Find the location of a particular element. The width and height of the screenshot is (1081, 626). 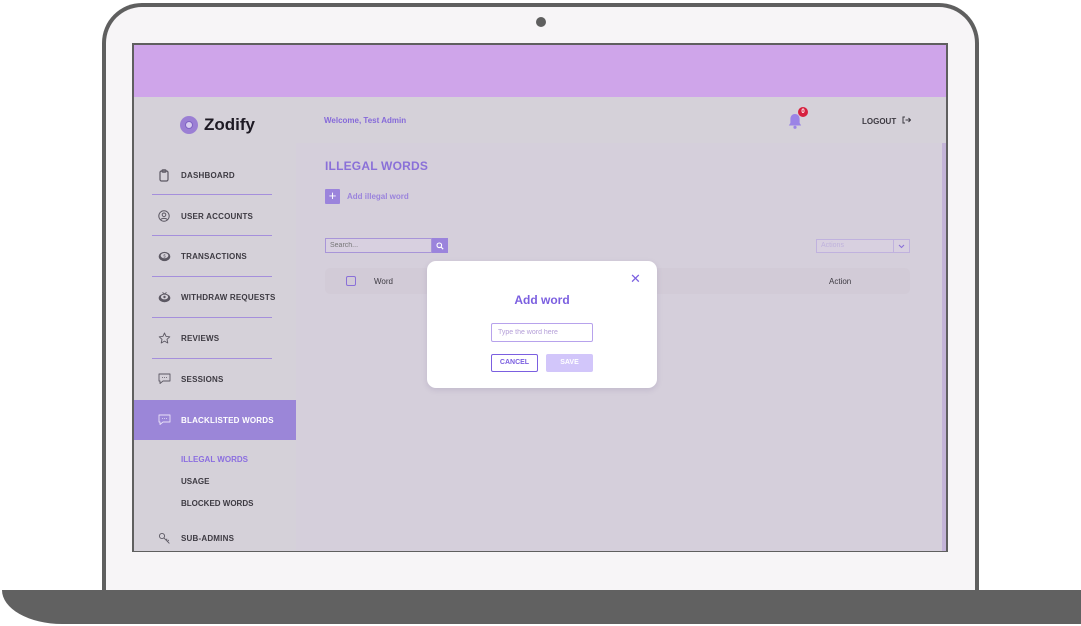

top-band is located at coordinates (540, 71).